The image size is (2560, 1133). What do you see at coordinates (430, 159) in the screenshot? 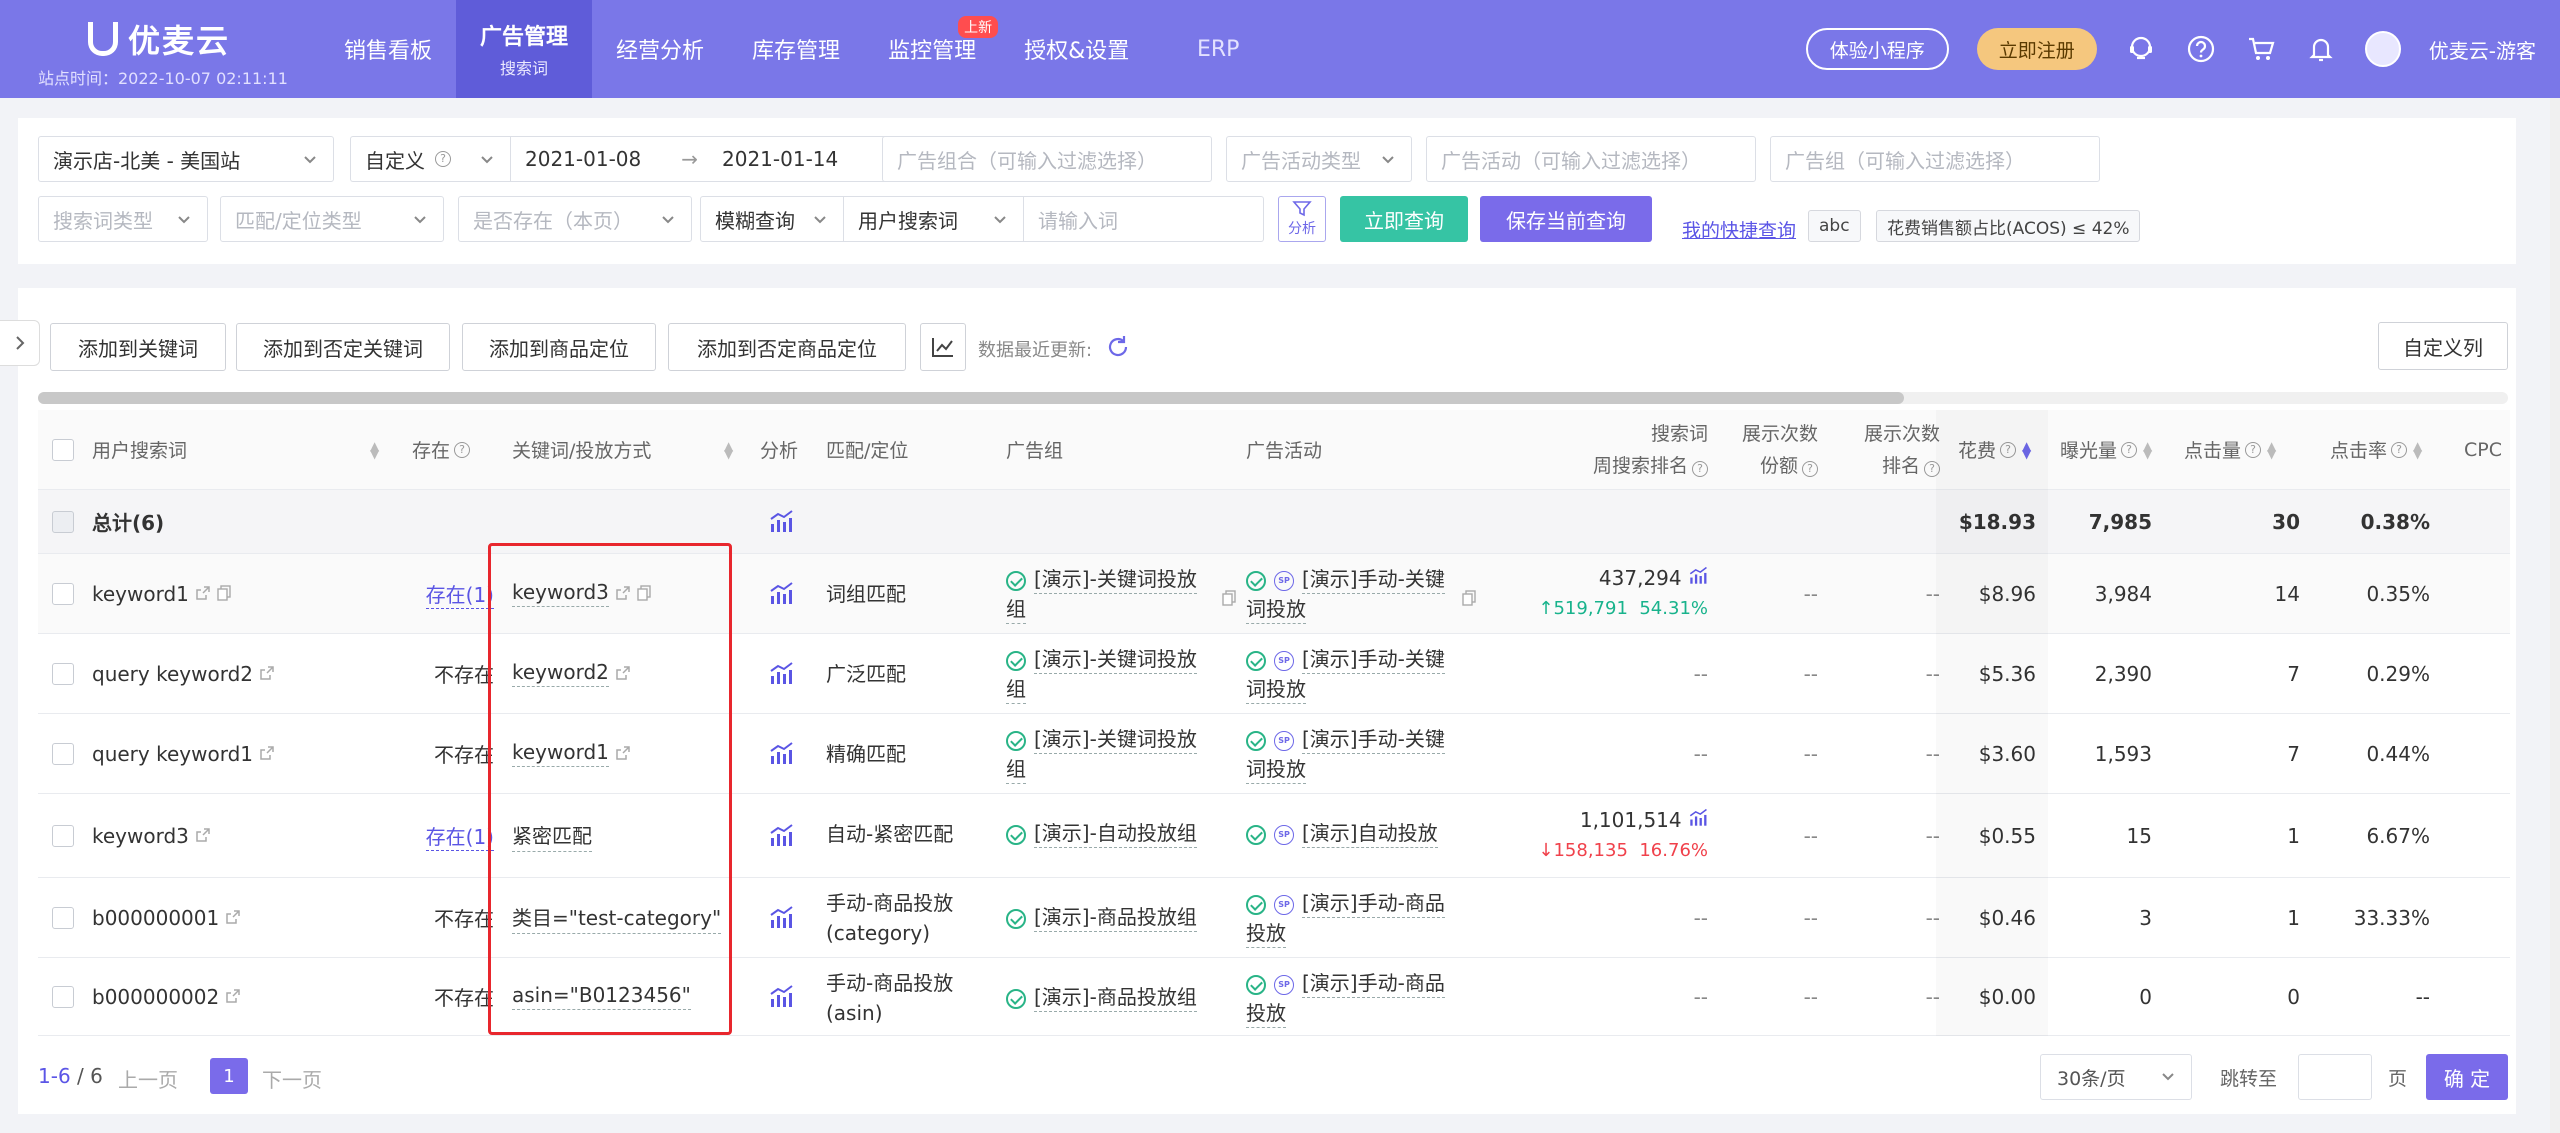
I see `date-mode-select: 自定义 ?` at bounding box center [430, 159].